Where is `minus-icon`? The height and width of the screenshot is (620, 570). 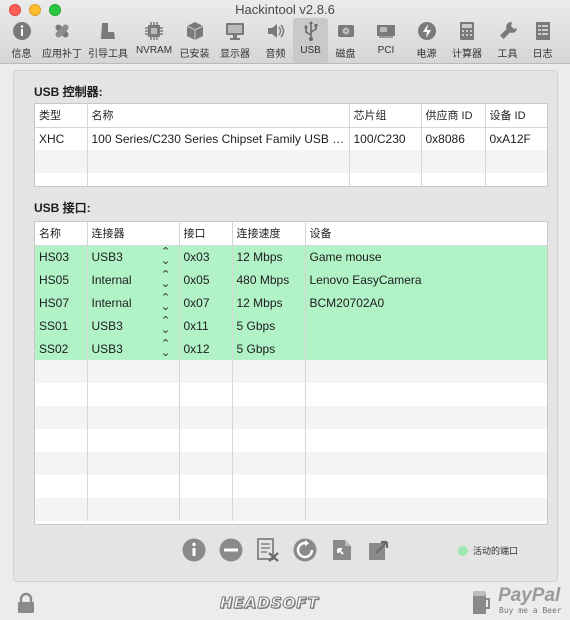 minus-icon is located at coordinates (231, 550).